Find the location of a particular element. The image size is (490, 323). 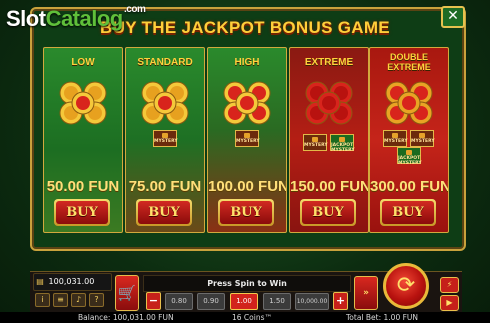

menu-icon: ≡ is located at coordinates (60, 300).